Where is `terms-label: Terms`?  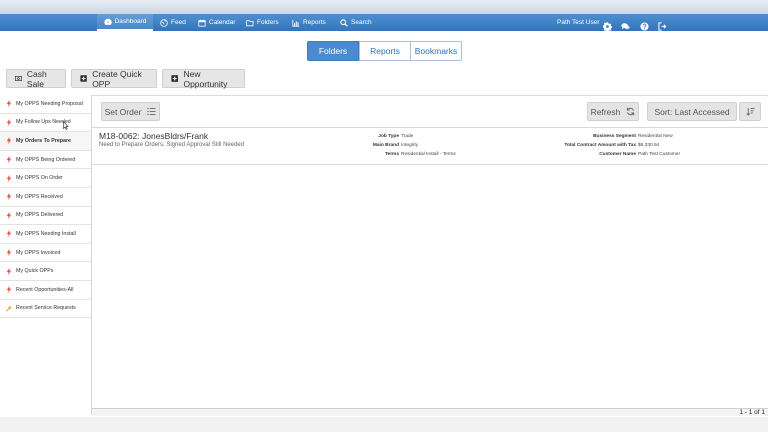
terms-label: Terms is located at coordinates (391, 154).